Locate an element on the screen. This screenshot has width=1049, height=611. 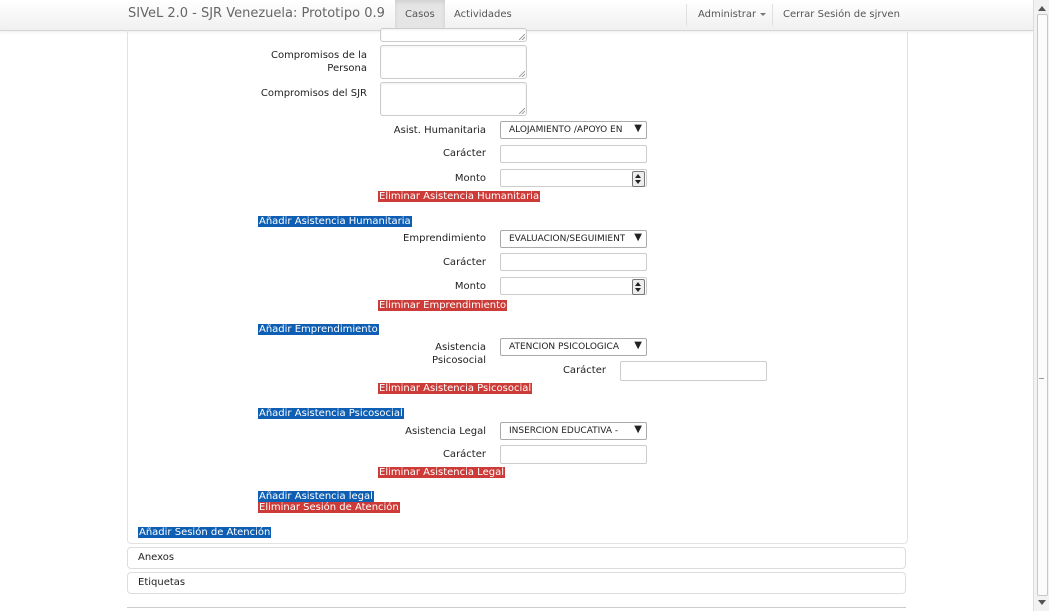
asist-humanitaria-value: ALOJAMIENTO /APOYO EN is located at coordinates (566, 130).